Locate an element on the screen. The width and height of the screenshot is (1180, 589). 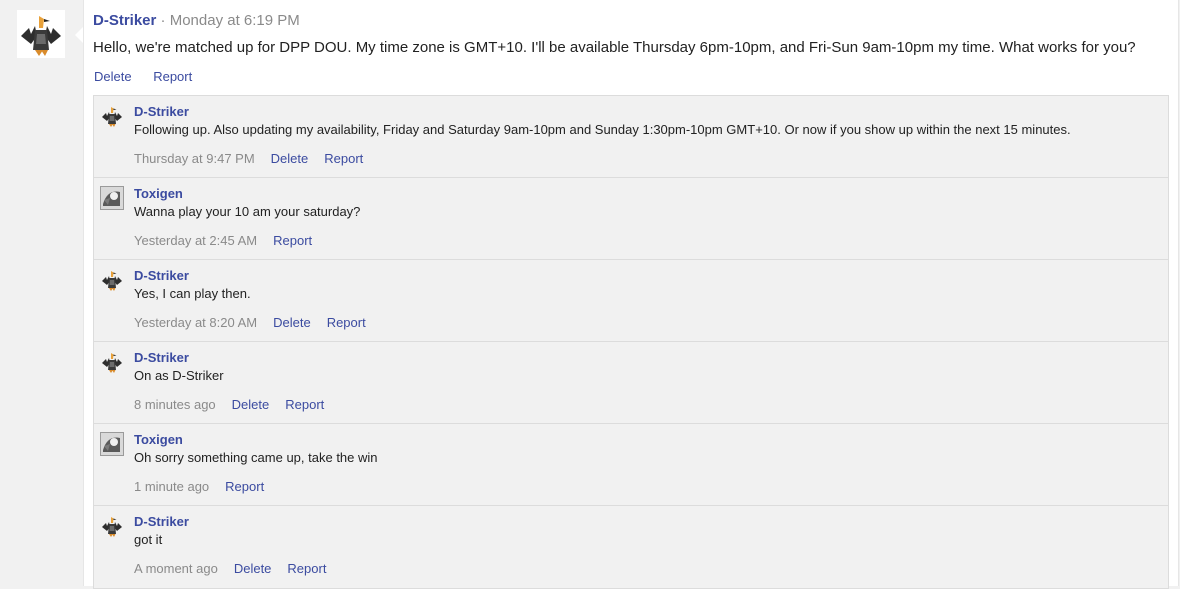
reply-timestamp: 8 minutes ago is located at coordinates (175, 404).